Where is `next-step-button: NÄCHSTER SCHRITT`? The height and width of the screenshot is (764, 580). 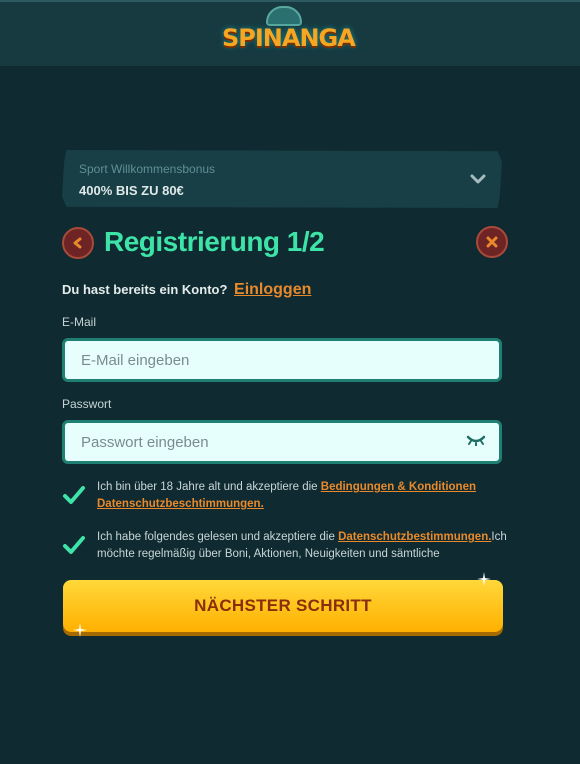 next-step-button: NÄCHSTER SCHRITT is located at coordinates (283, 606).